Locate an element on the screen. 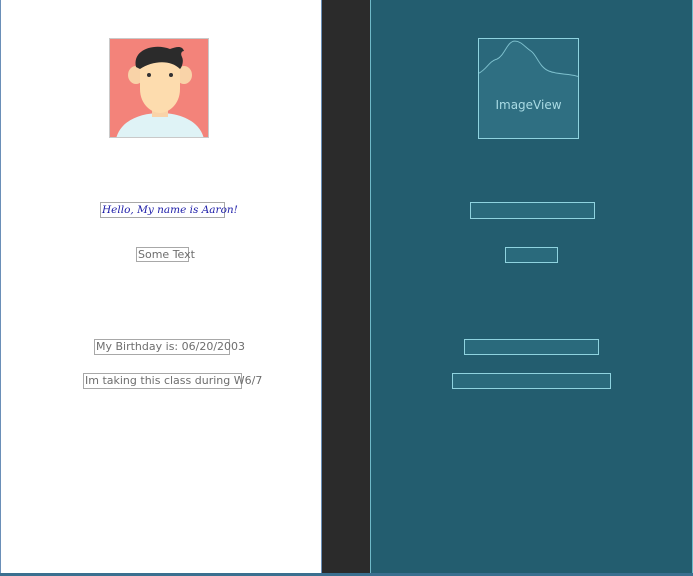 Image resolution: width=693 pixels, height=576 pixels. birthday-text: My Birthday is: 06/20/2003 is located at coordinates (169, 347).